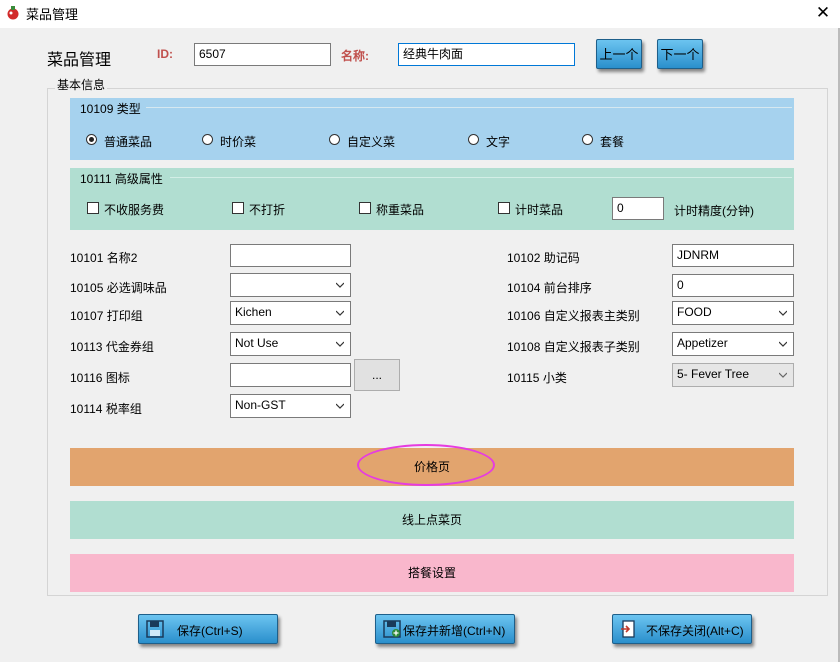 Image resolution: width=840 pixels, height=662 pixels. What do you see at coordinates (733, 313) in the screenshot?
I see `report-main-select: FOOD` at bounding box center [733, 313].